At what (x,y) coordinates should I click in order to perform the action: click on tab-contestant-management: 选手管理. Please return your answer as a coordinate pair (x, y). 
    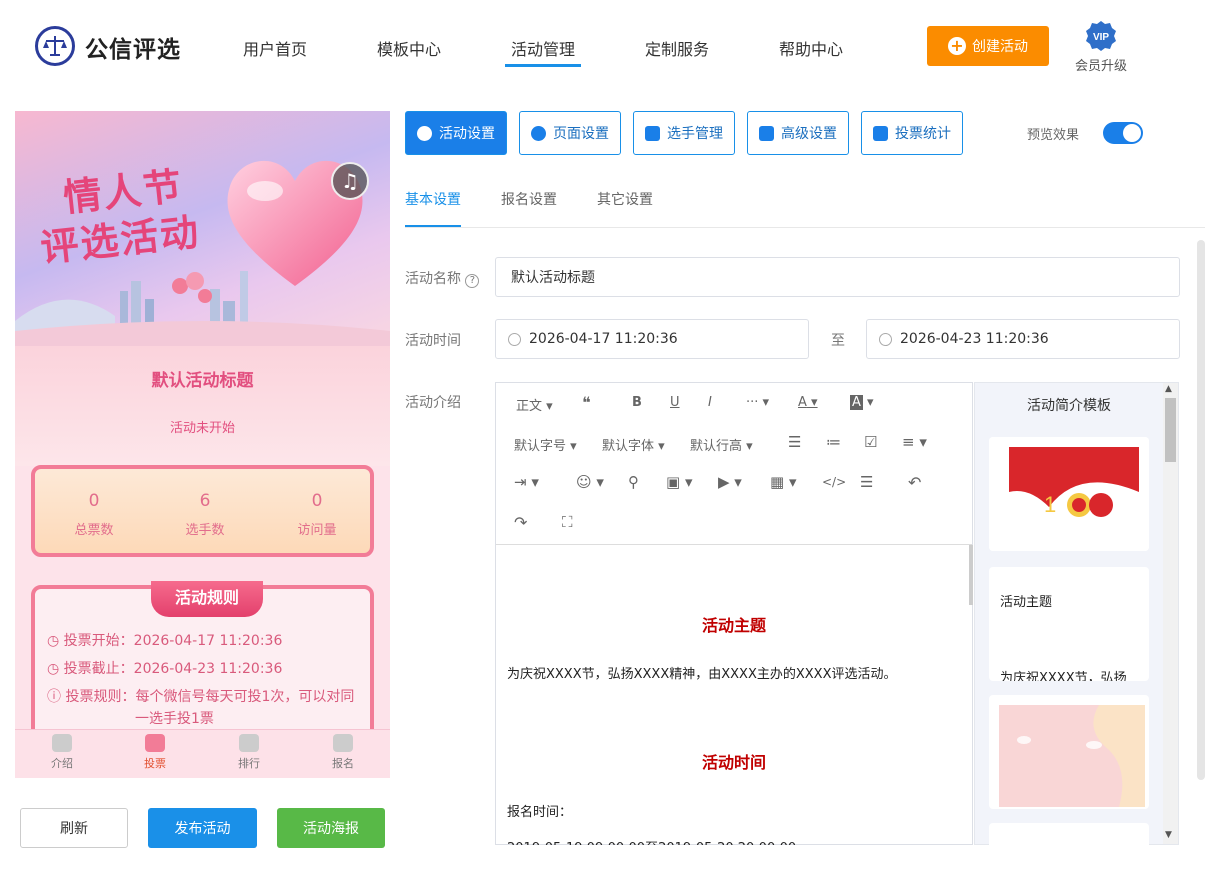
    Looking at the image, I should click on (684, 133).